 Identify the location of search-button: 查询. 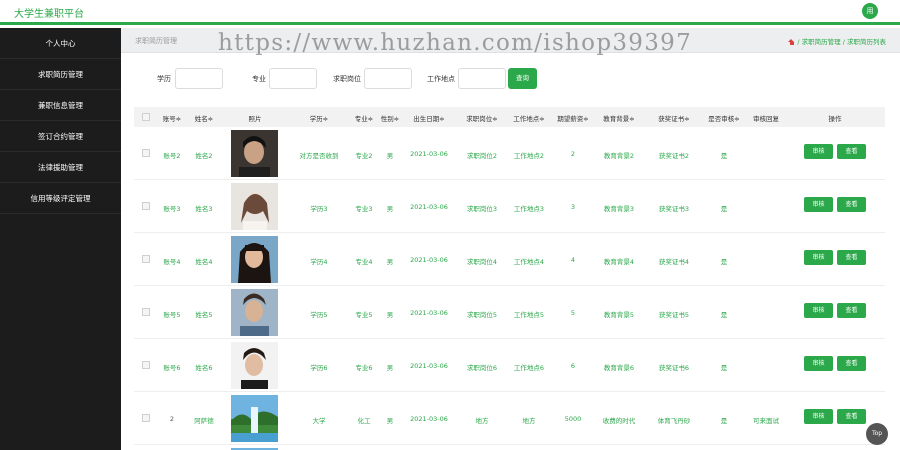
(522, 78).